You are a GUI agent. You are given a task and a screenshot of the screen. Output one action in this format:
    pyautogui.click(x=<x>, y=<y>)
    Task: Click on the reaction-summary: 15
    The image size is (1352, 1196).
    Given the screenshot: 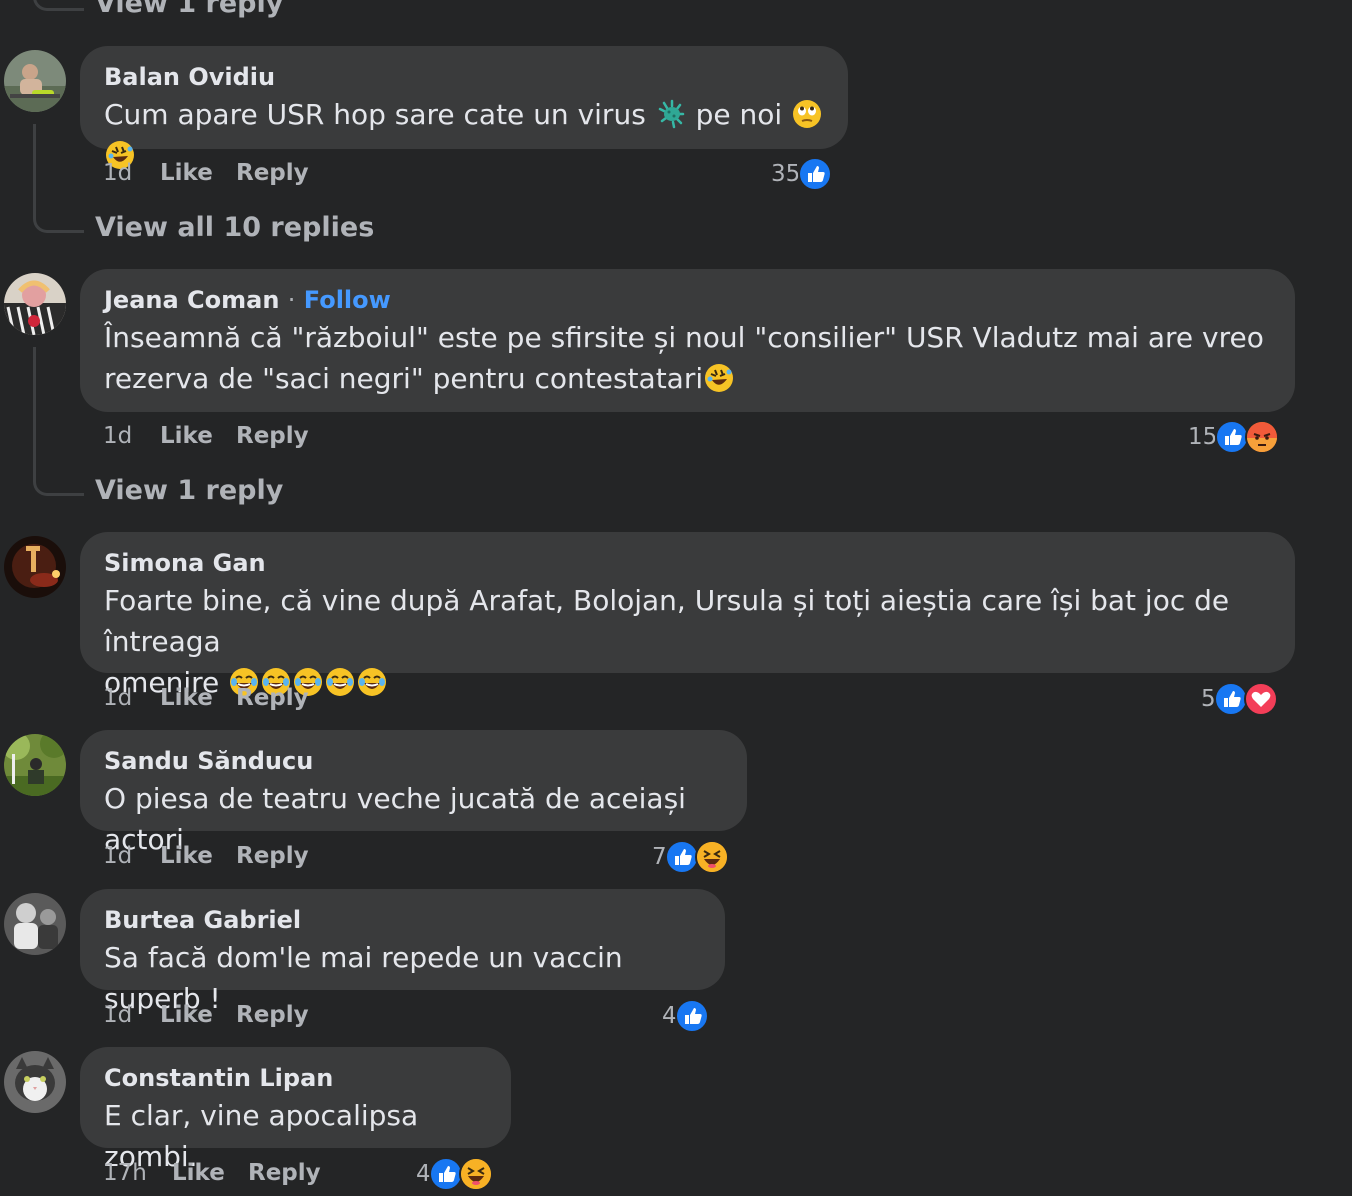 What is the action you would take?
    pyautogui.click(x=1234, y=437)
    